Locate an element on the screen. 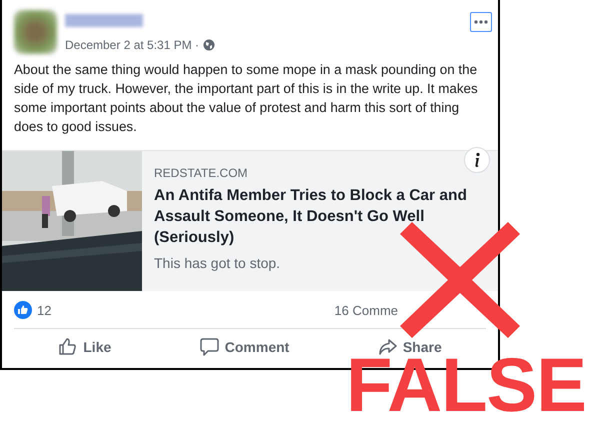  like-button: Like is located at coordinates (85, 346).